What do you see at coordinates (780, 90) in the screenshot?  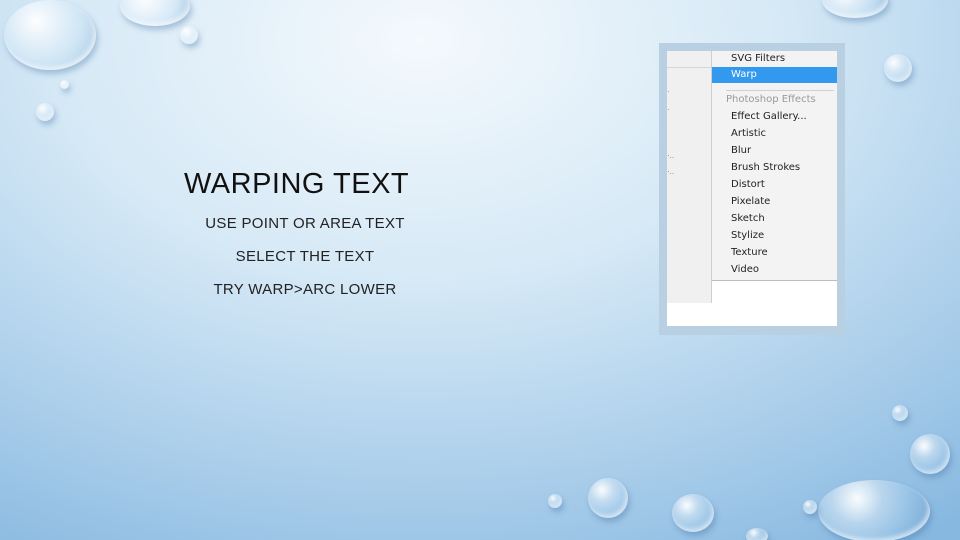 I see `menu-separator` at bounding box center [780, 90].